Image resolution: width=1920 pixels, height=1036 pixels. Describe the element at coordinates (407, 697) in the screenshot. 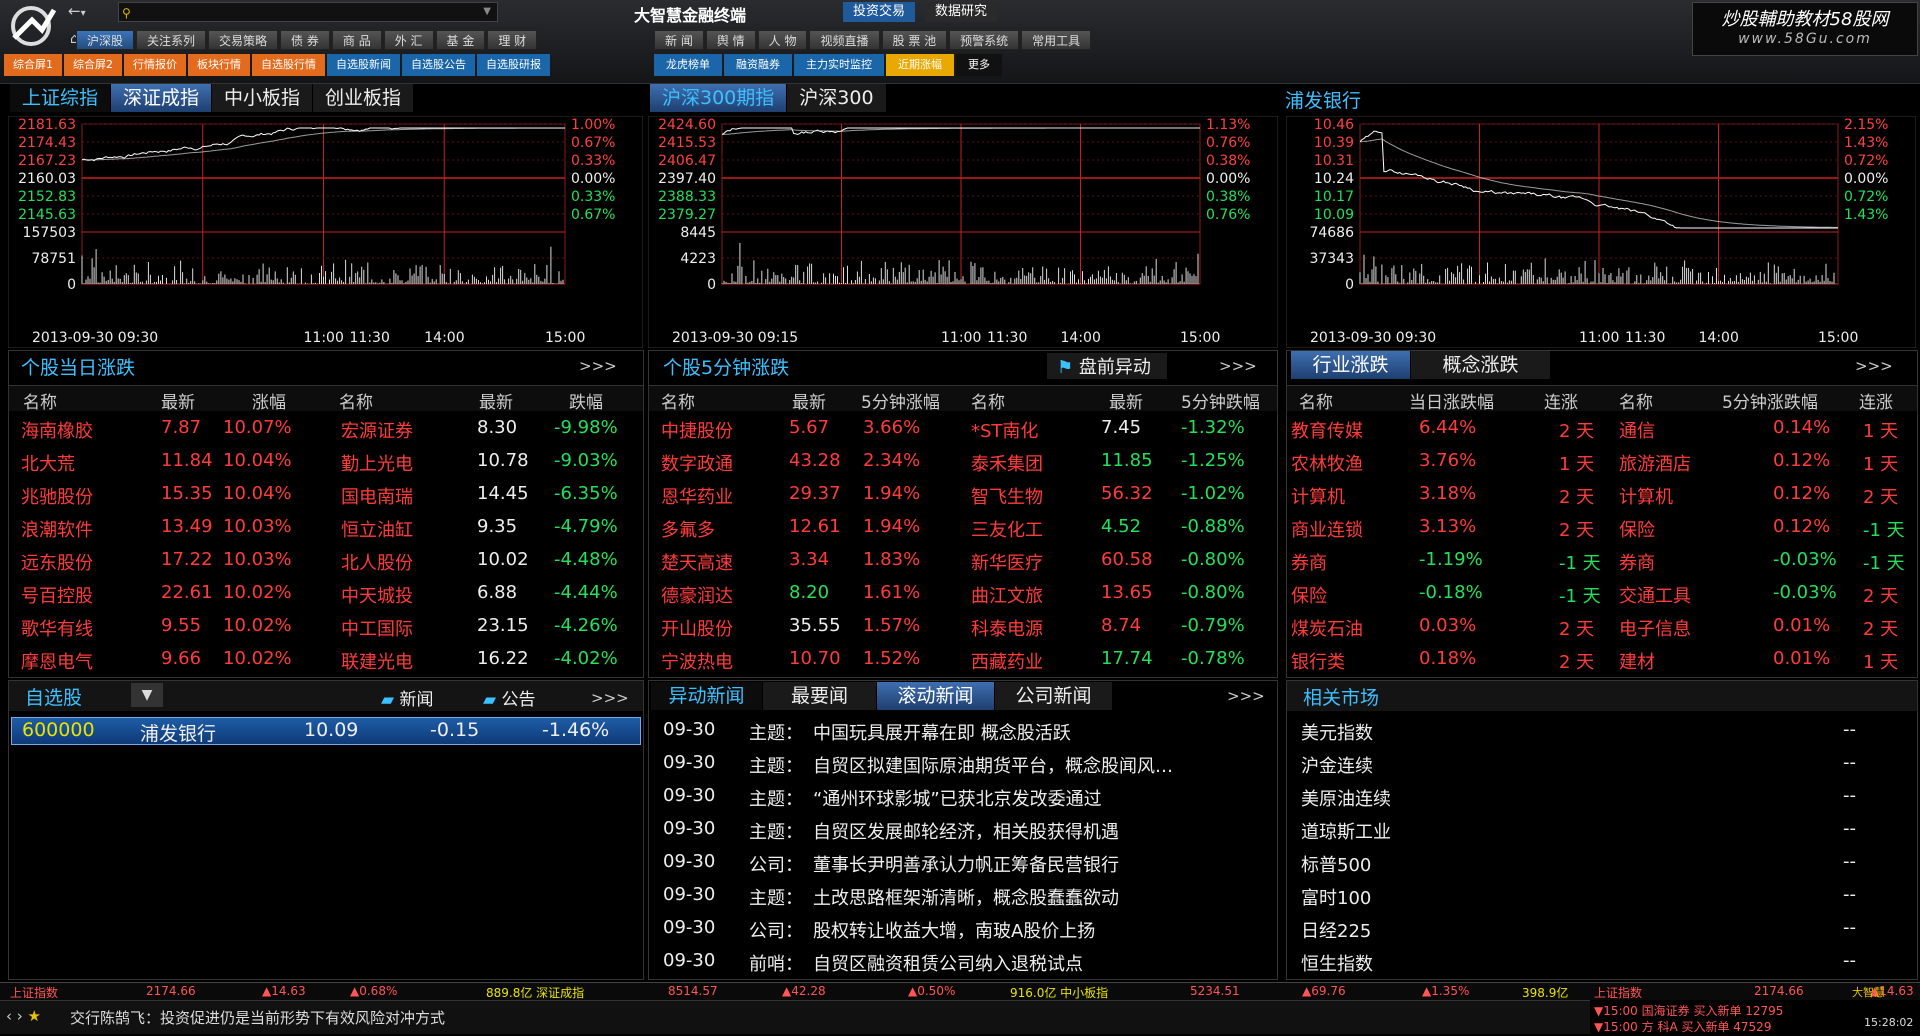

I see `watch-news-button: ▰ 新闻` at that location.